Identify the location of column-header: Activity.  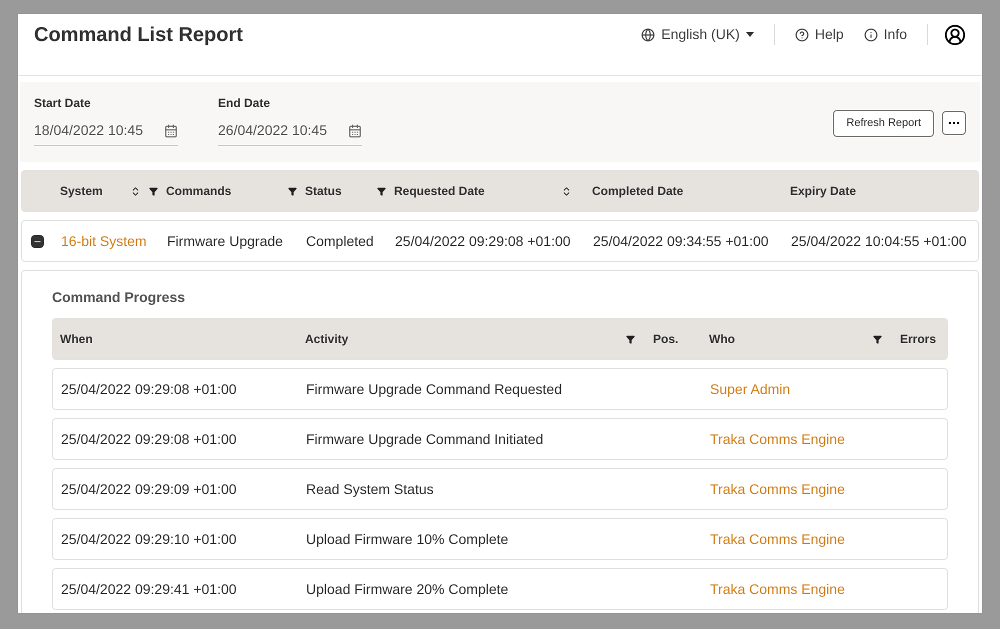
(479, 339).